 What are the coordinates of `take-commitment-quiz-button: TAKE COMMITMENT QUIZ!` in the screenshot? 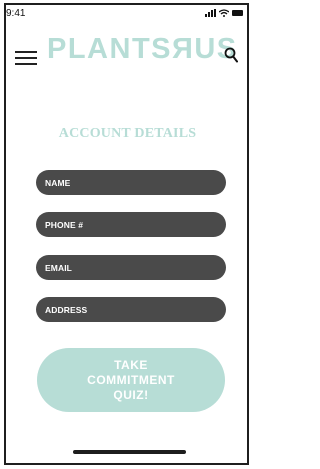 It's located at (131, 380).